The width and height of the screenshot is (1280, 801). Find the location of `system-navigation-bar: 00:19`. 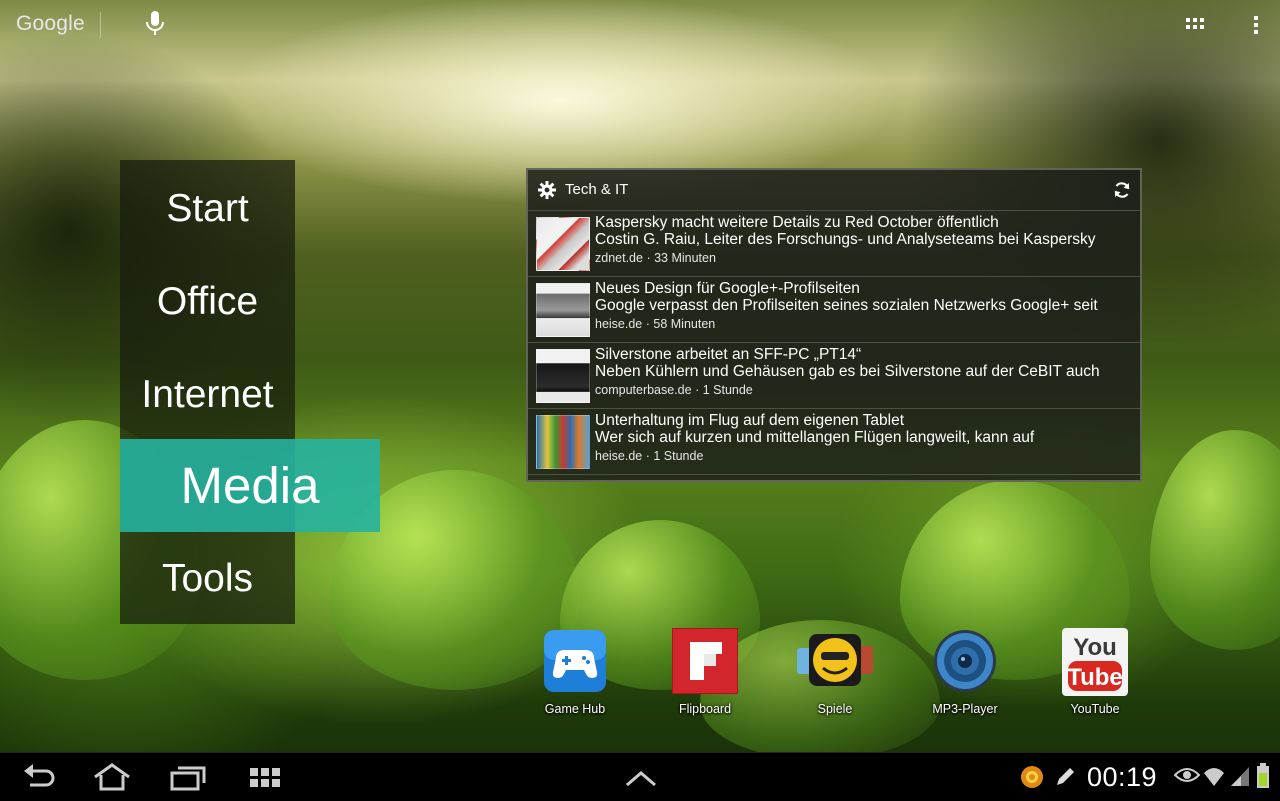

system-navigation-bar: 00:19 is located at coordinates (640, 776).